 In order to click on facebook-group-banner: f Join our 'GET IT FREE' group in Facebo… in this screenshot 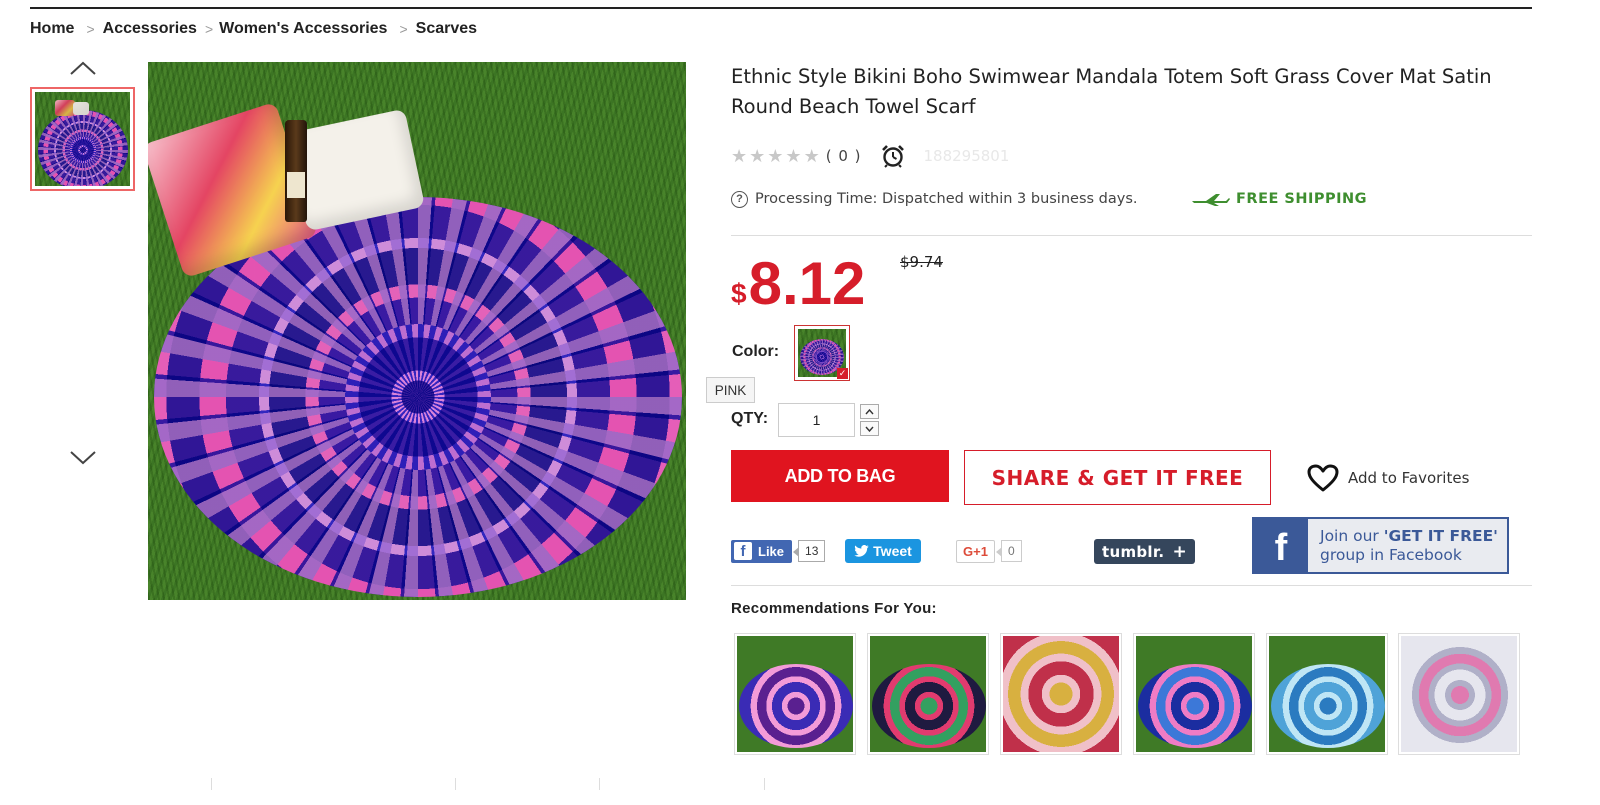, I will do `click(1380, 545)`.